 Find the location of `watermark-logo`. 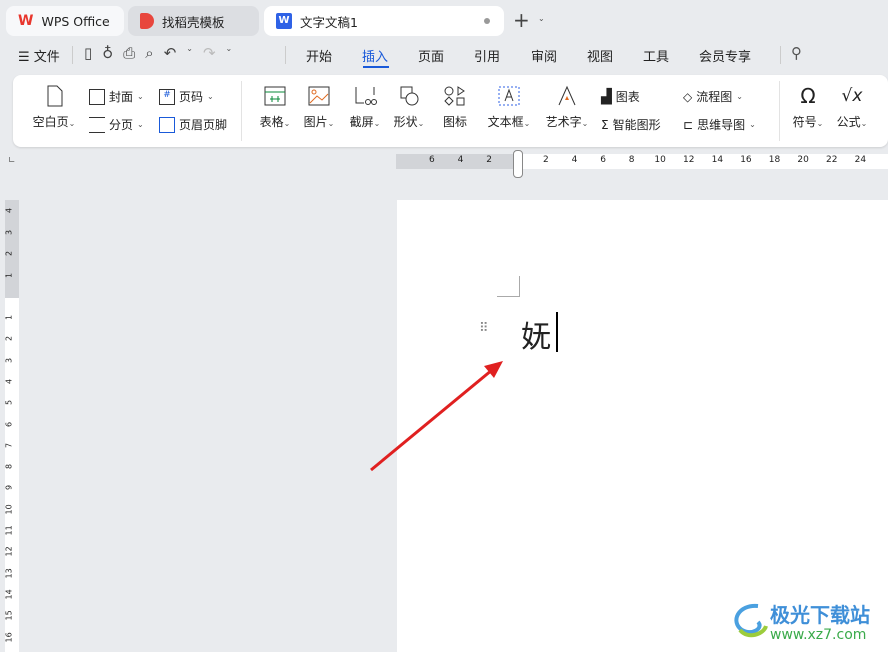

watermark-logo is located at coordinates (748, 620).